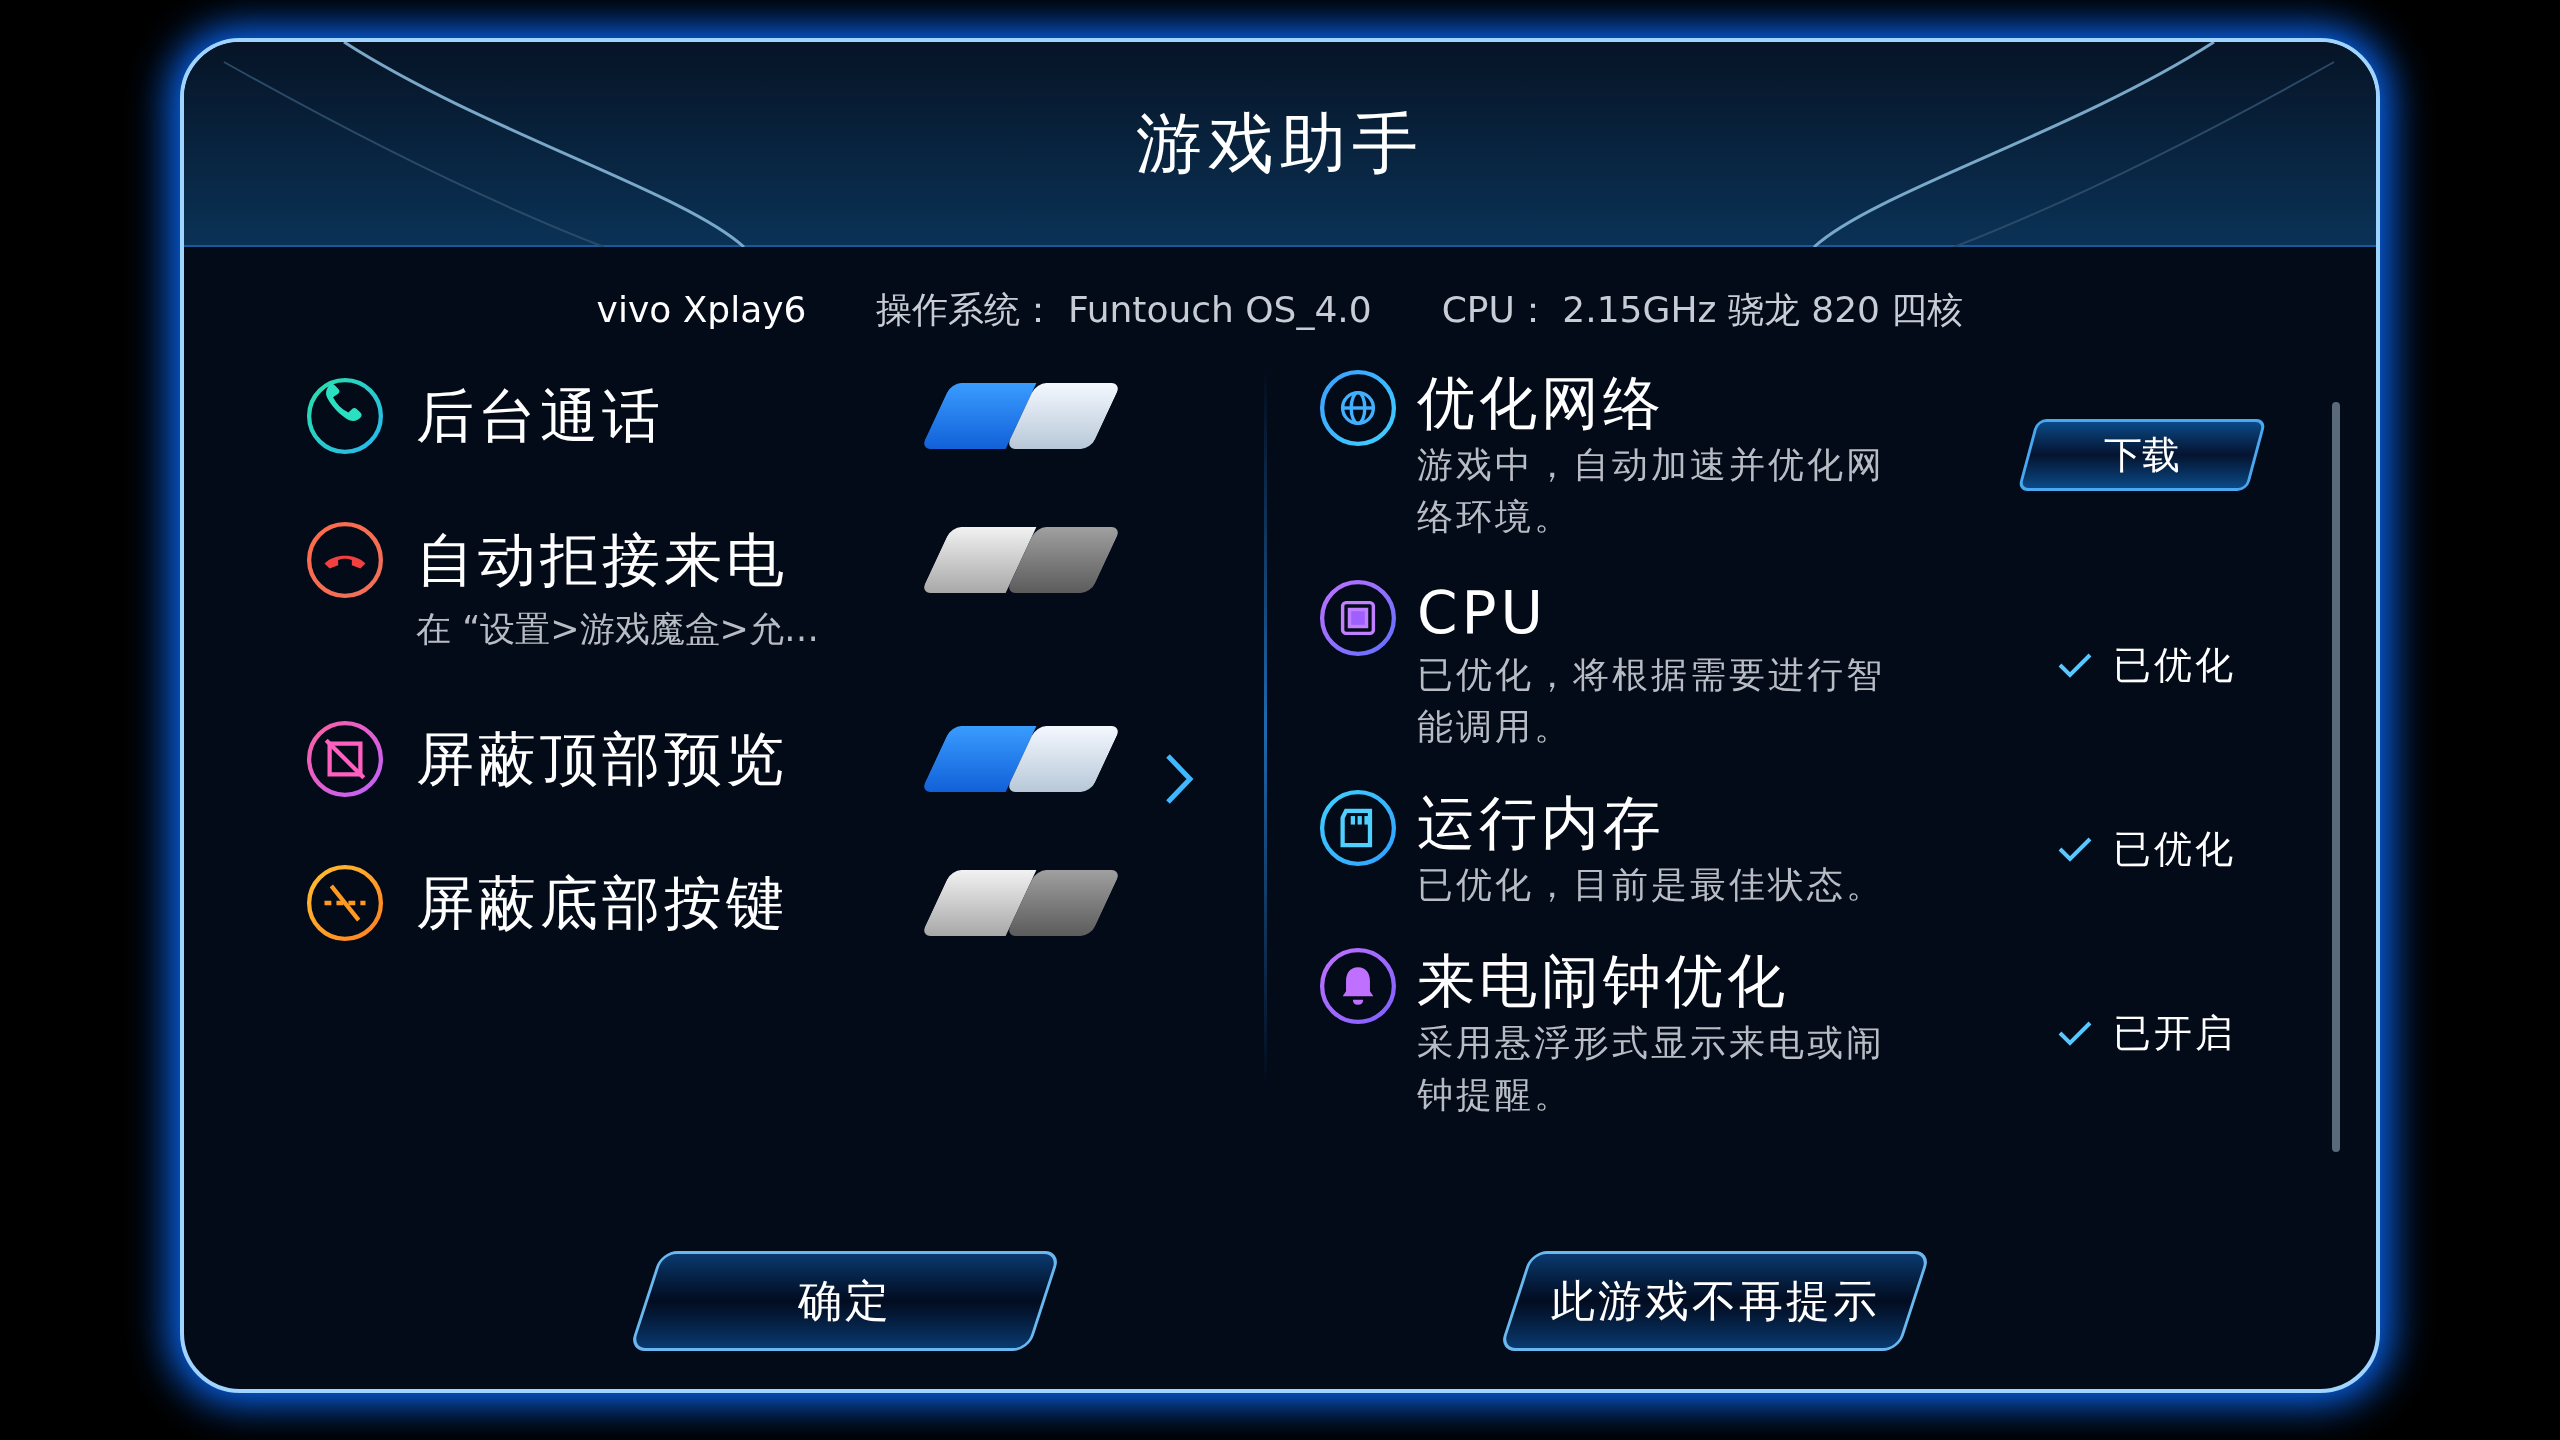  What do you see at coordinates (1651, 491) in the screenshot?
I see `optimization-description: 游戏中，自动加速并优化网络环境。` at bounding box center [1651, 491].